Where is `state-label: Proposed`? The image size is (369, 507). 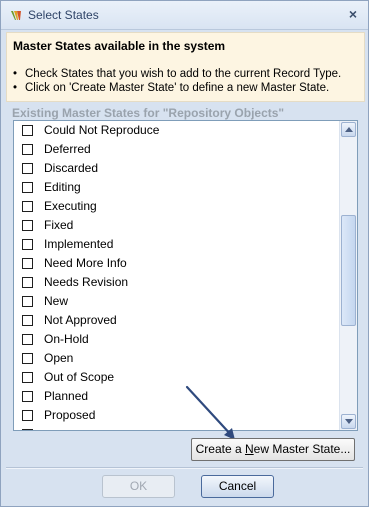 state-label: Proposed is located at coordinates (70, 415).